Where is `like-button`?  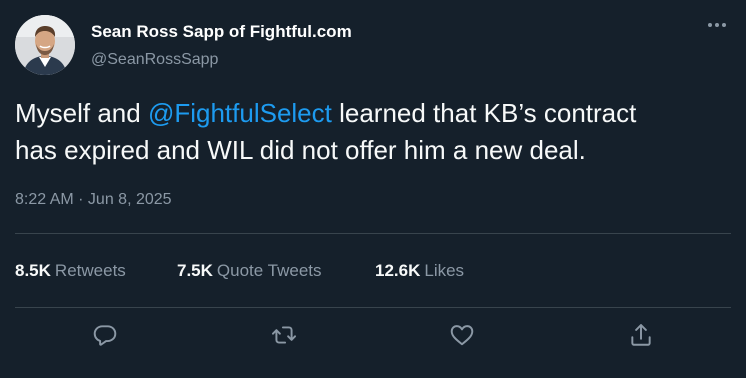 like-button is located at coordinates (462, 335).